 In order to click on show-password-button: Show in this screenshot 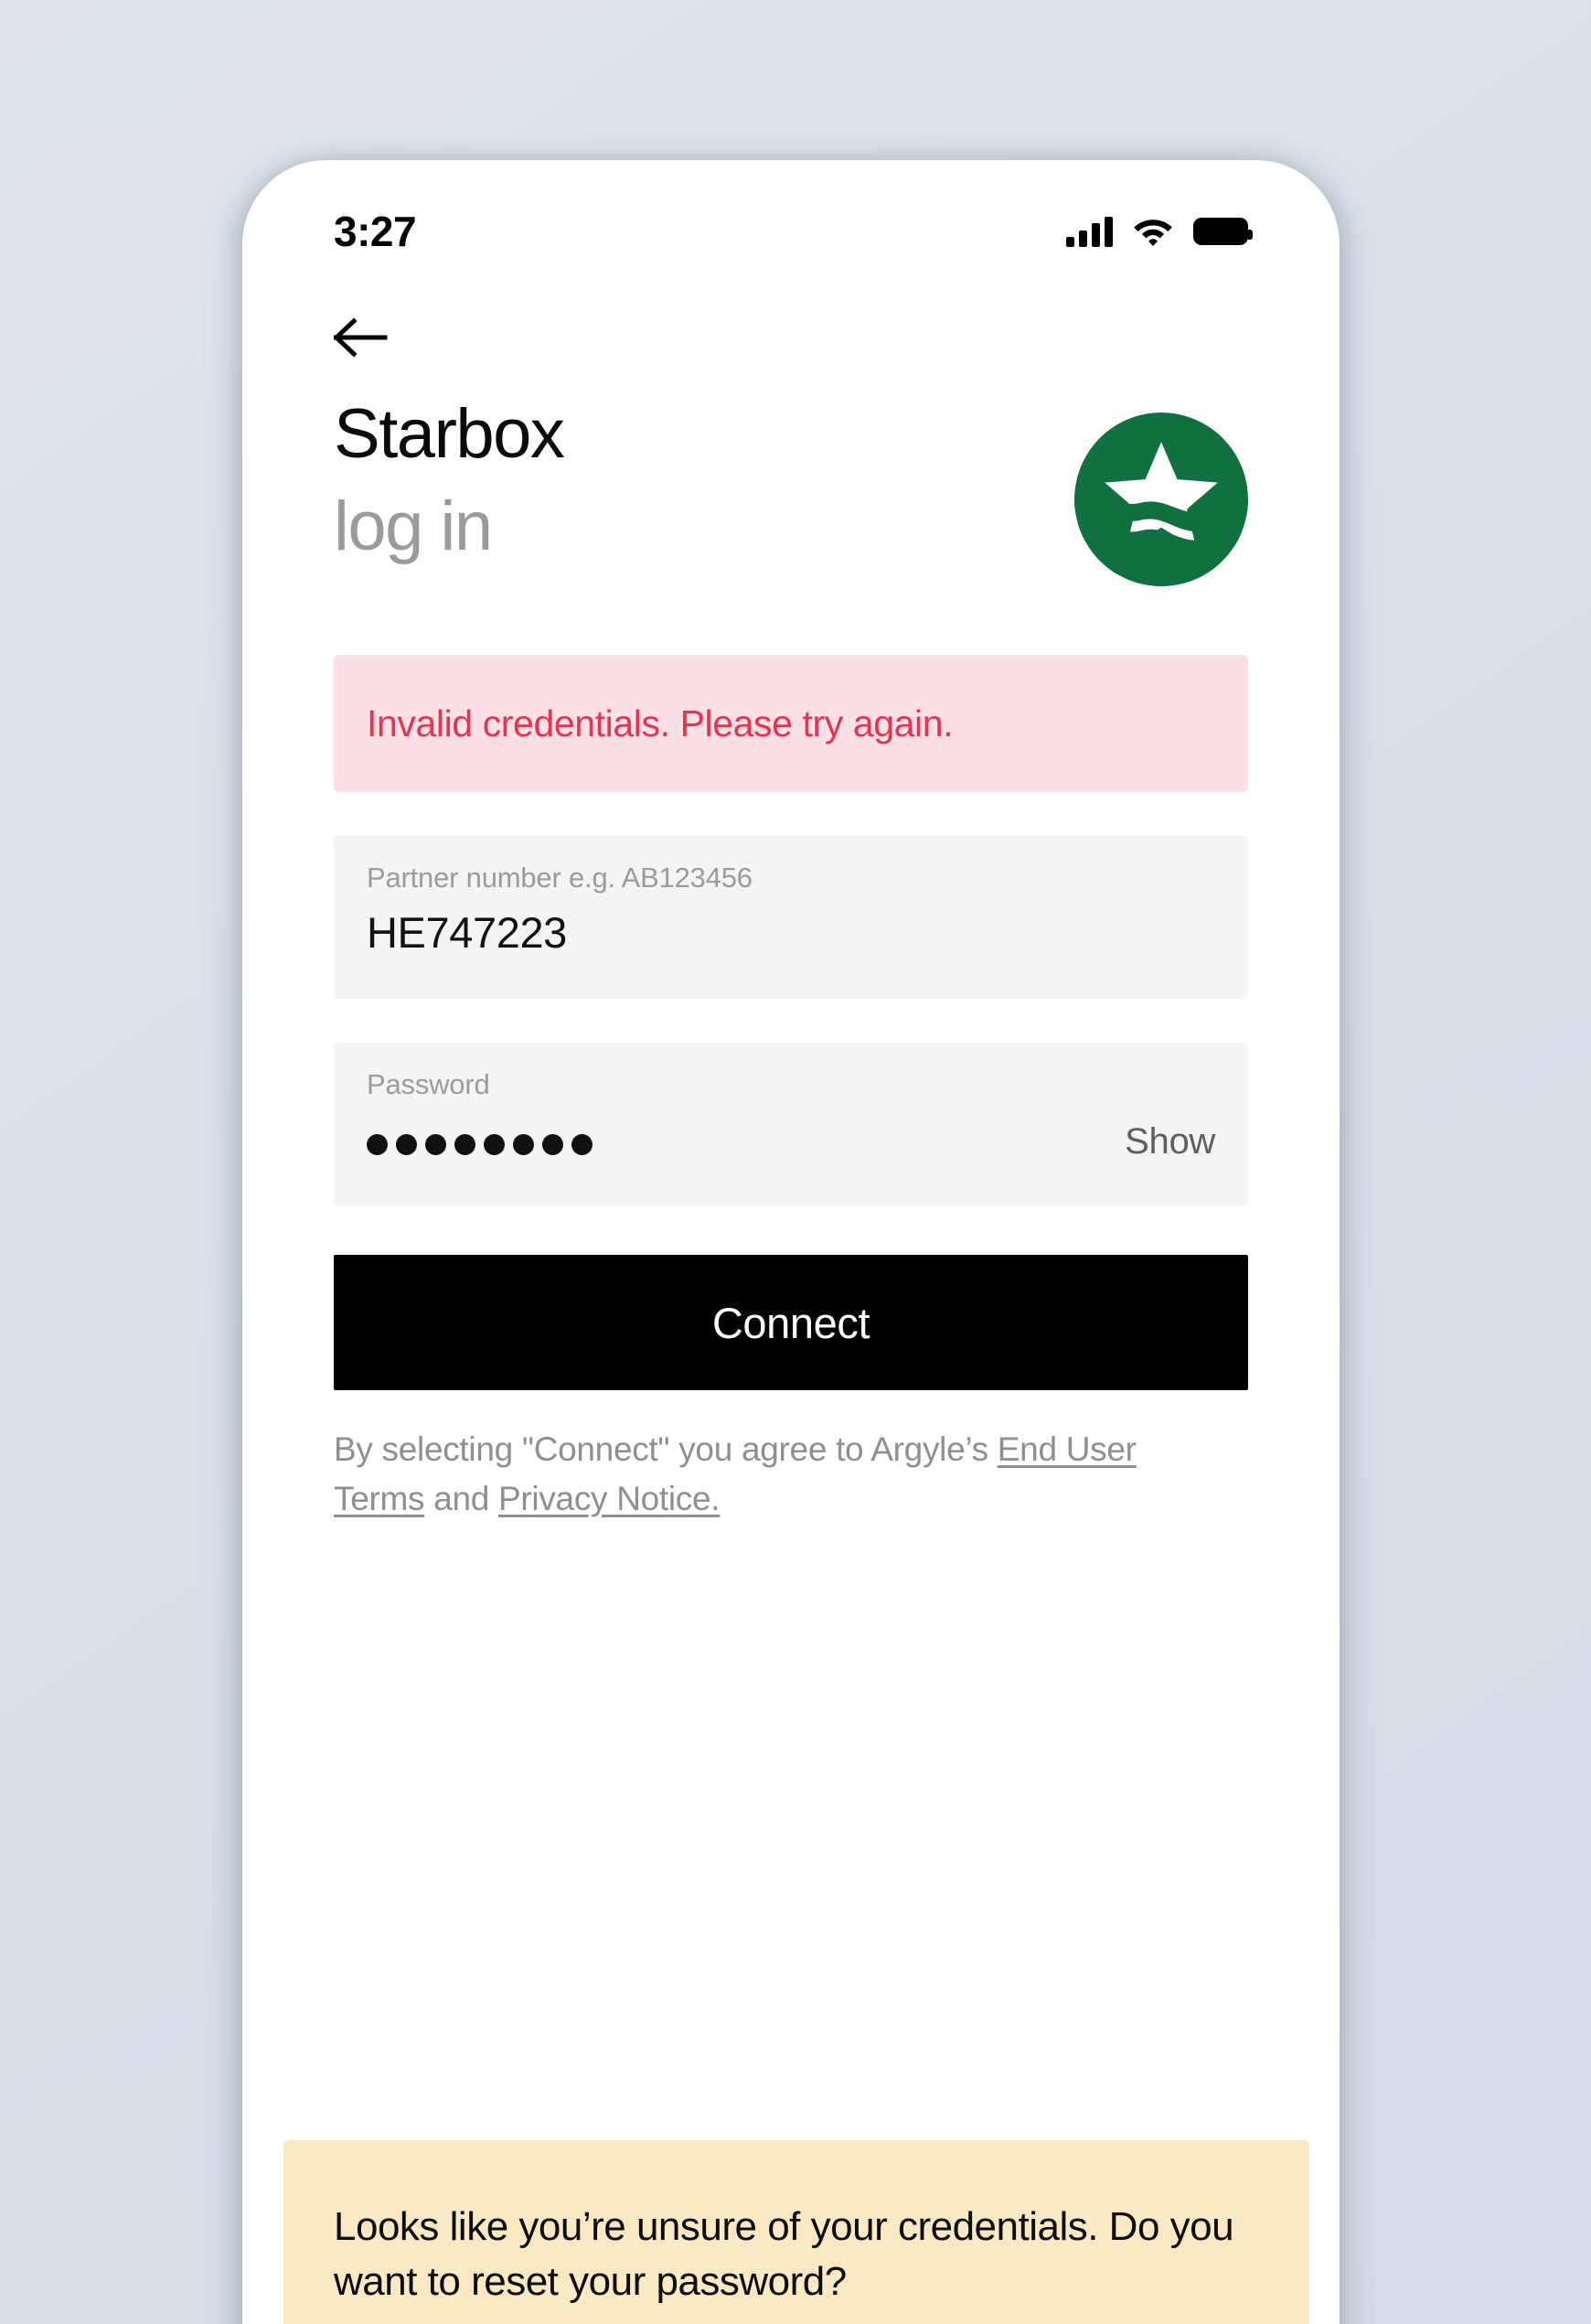, I will do `click(1170, 1142)`.